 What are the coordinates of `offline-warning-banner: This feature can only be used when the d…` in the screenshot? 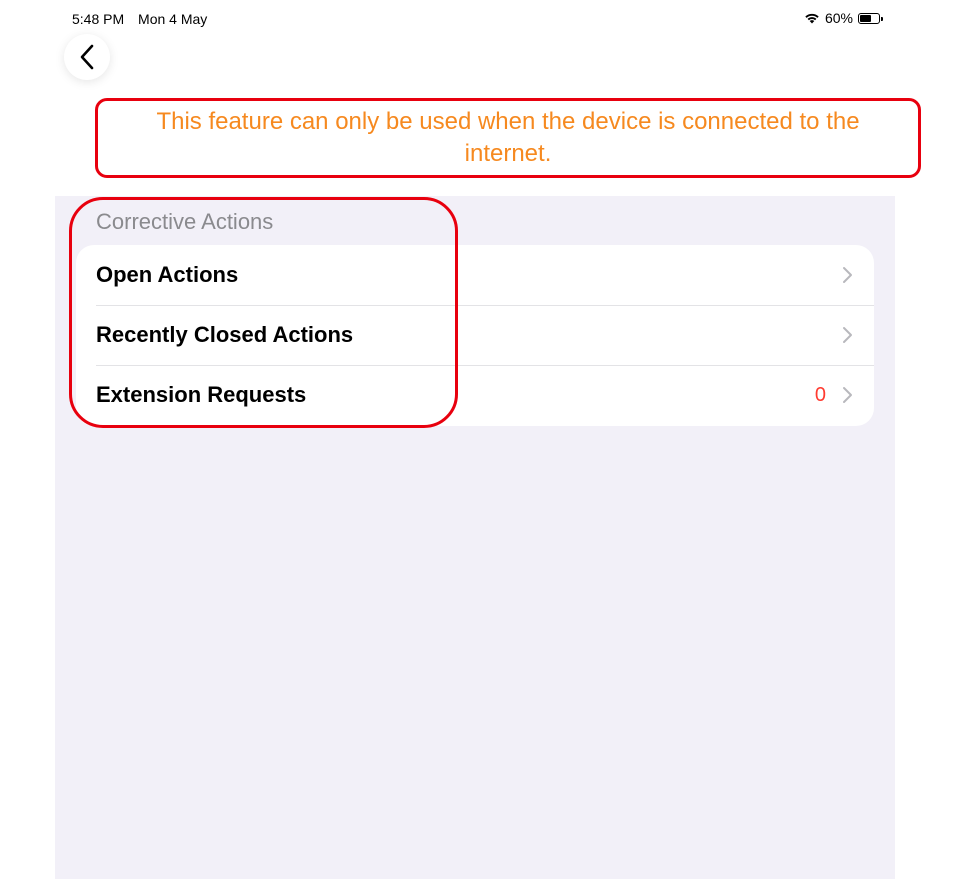 It's located at (508, 138).